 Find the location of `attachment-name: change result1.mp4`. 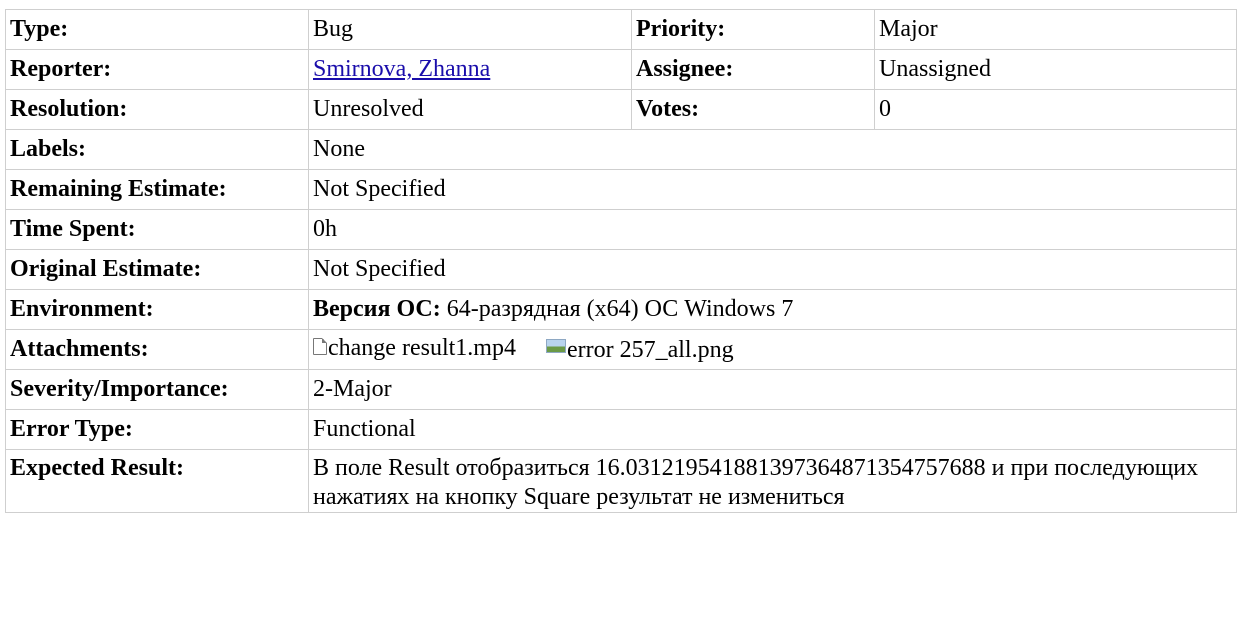

attachment-name: change result1.mp4 is located at coordinates (422, 348).